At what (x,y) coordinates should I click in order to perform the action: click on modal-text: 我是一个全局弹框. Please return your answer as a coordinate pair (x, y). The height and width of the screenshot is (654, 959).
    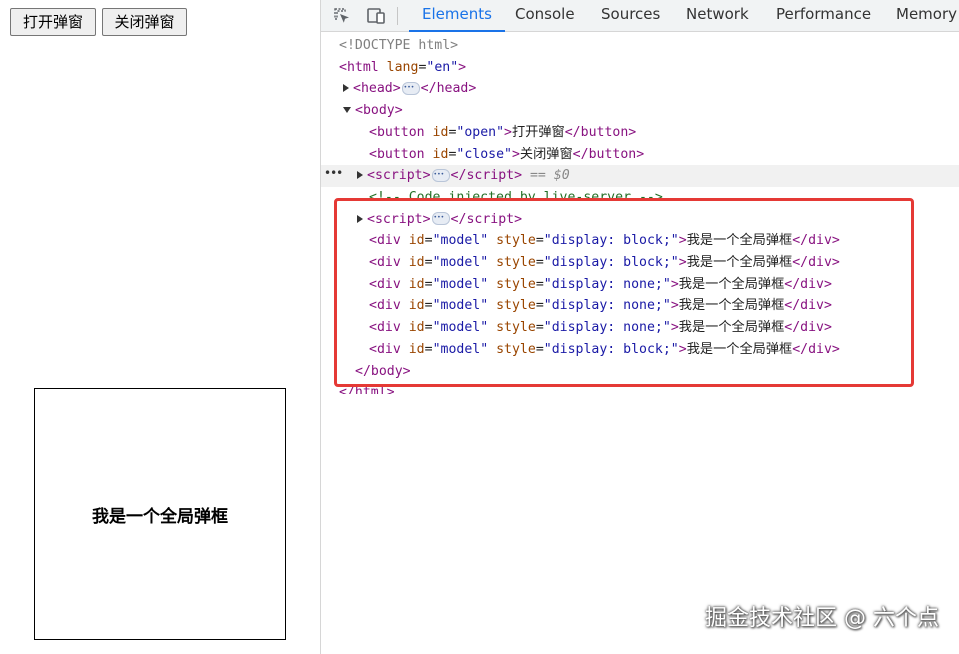
    Looking at the image, I should click on (160, 516).